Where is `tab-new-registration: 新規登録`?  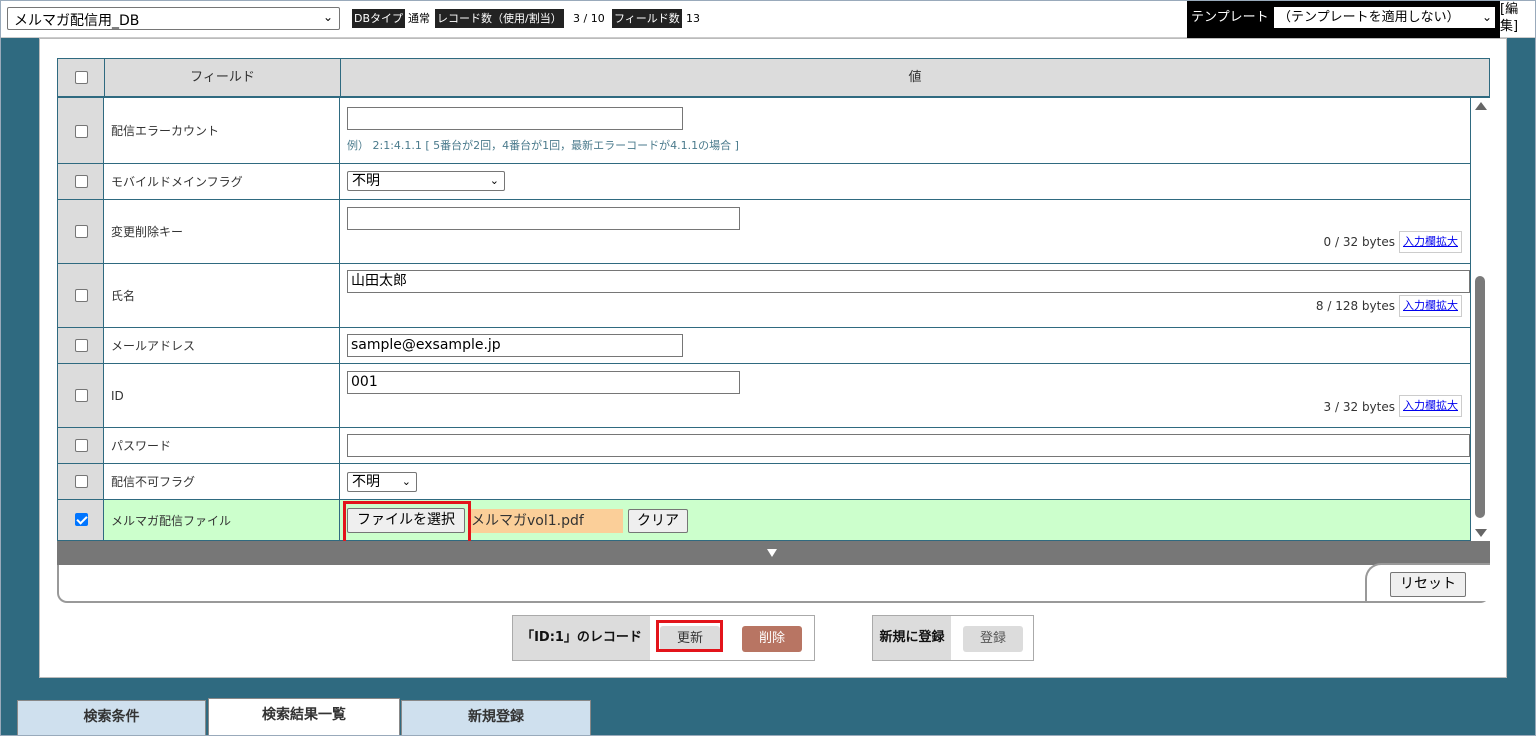
tab-new-registration: 新規登録 is located at coordinates (496, 718).